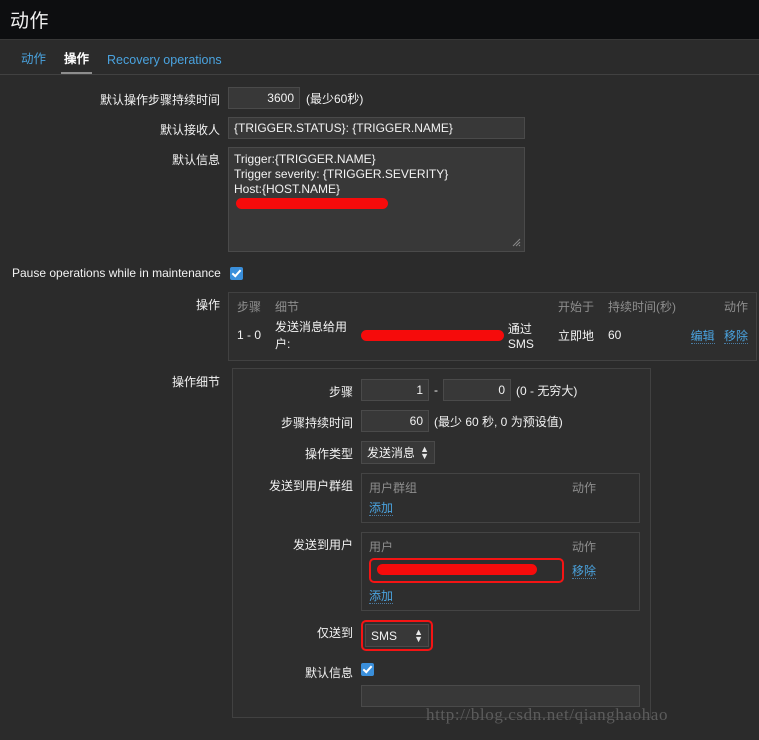  I want to click on operation-default-message-checkbox, so click(367, 669).